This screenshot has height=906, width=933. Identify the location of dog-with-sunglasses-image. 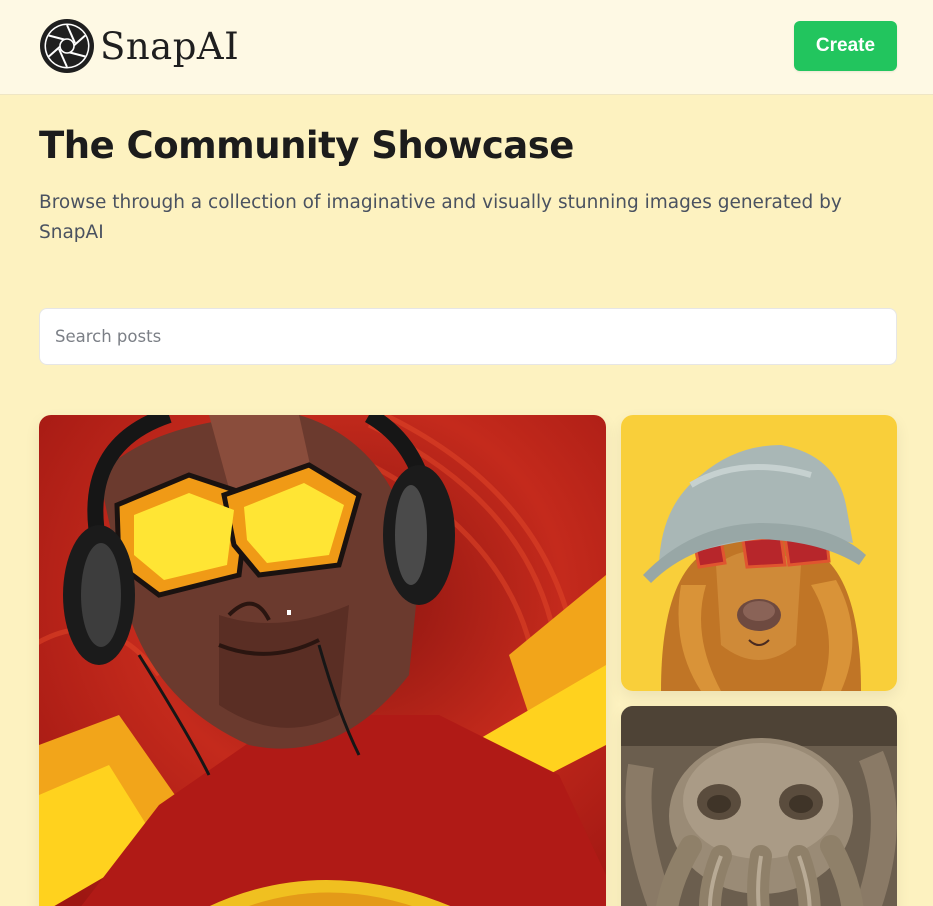
(759, 553).